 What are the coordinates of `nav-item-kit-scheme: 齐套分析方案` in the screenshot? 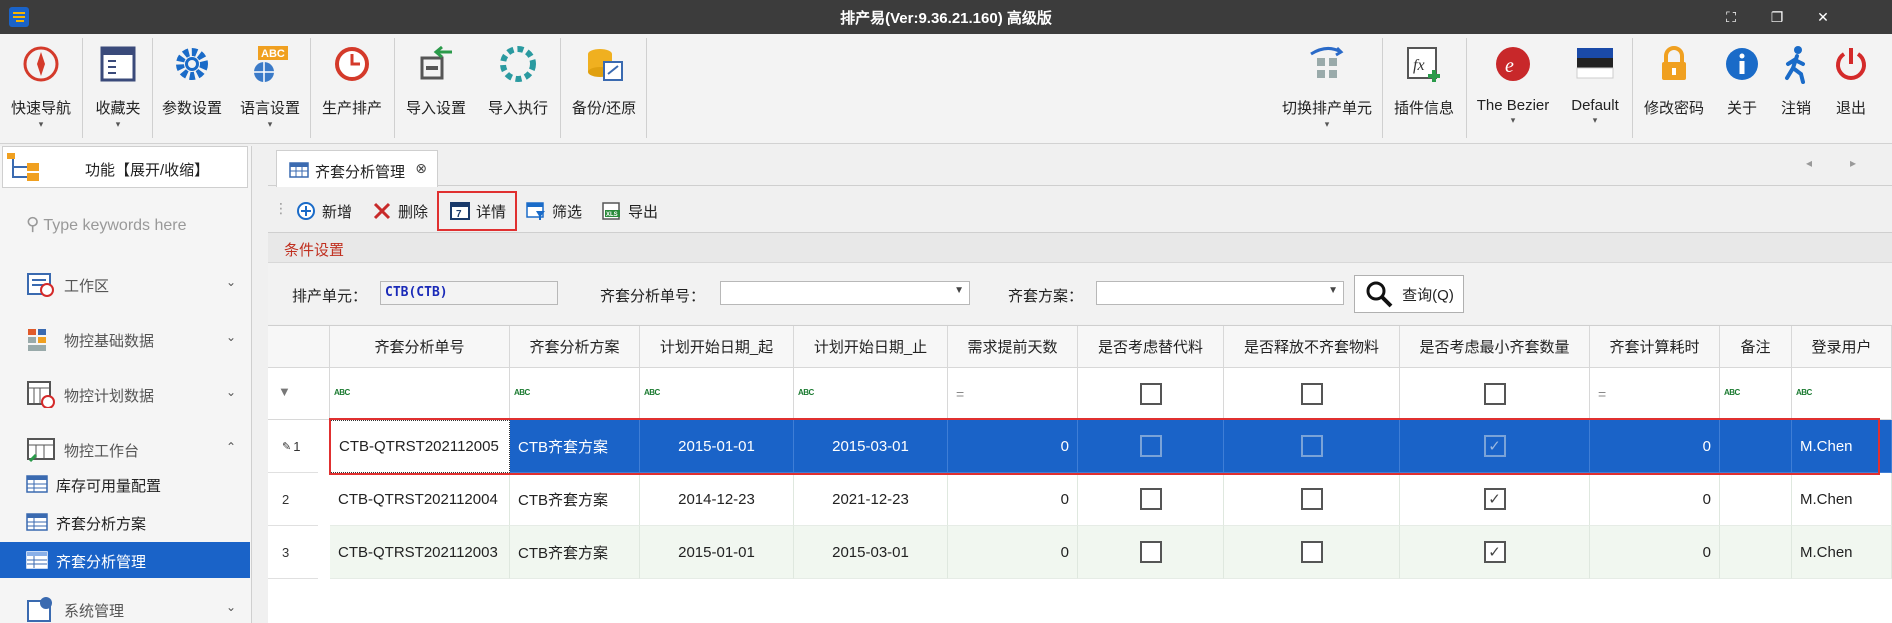 It's located at (125, 522).